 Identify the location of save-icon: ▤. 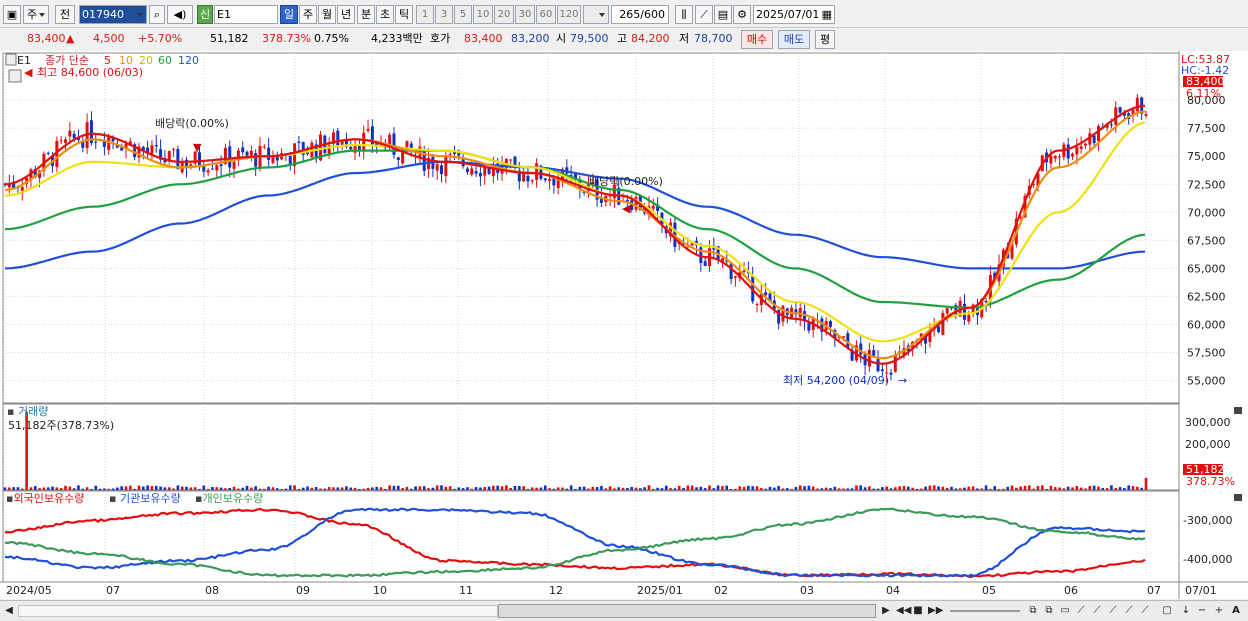
(723, 14).